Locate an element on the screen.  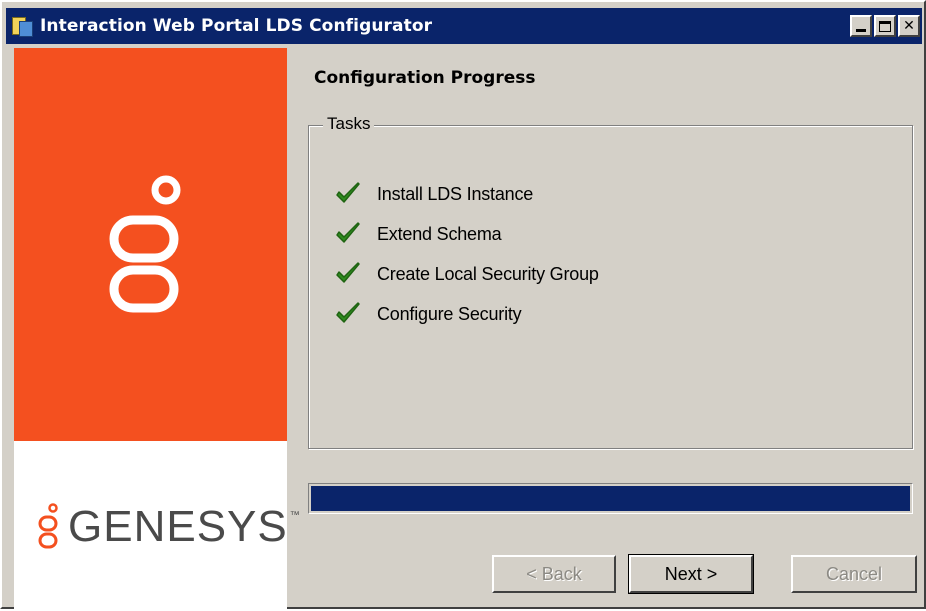
close-button: ✕ is located at coordinates (909, 26).